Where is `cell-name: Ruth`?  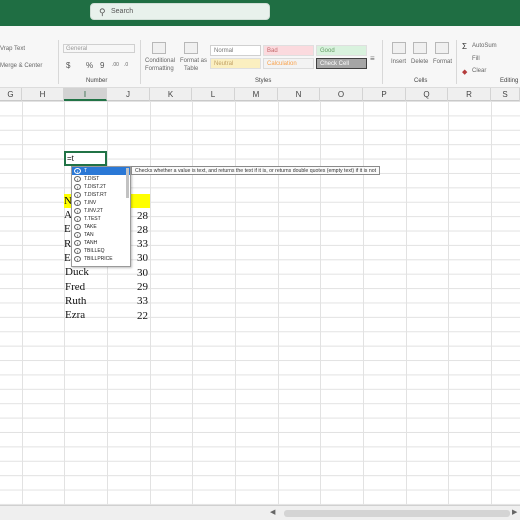 cell-name: Ruth is located at coordinates (75, 301).